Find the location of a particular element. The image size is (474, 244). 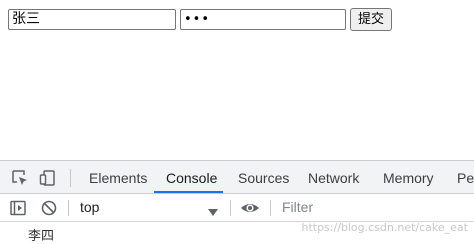

tab-sources: Sources is located at coordinates (263, 177).